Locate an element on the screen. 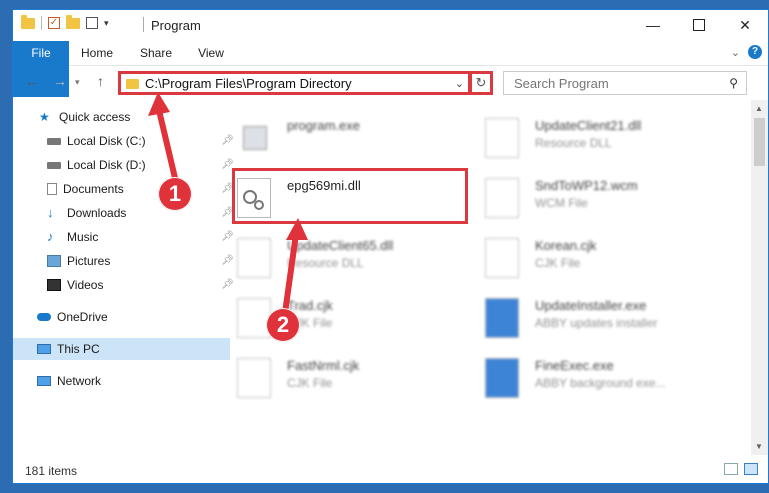 This screenshot has height=493, width=769. chevron-down-icon: ⌄ is located at coordinates (459, 83).